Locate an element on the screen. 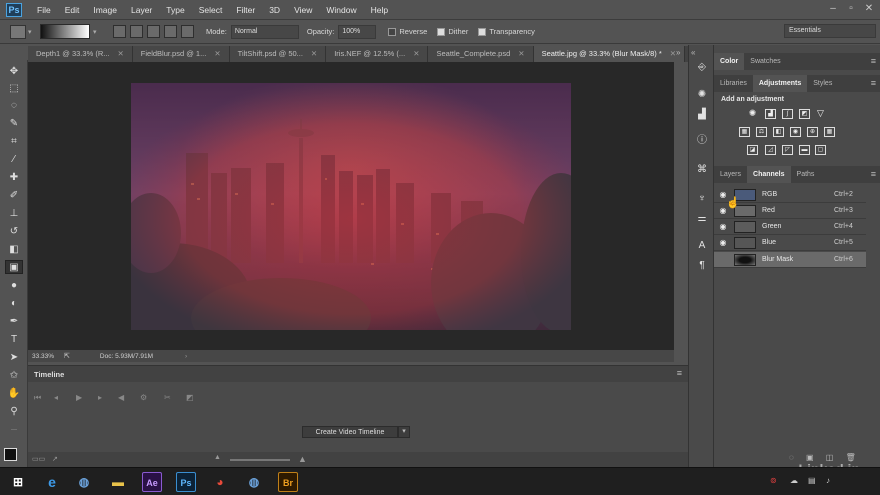 This screenshot has width=880, height=495. chevron-down-icon: ▾ is located at coordinates (97, 32).